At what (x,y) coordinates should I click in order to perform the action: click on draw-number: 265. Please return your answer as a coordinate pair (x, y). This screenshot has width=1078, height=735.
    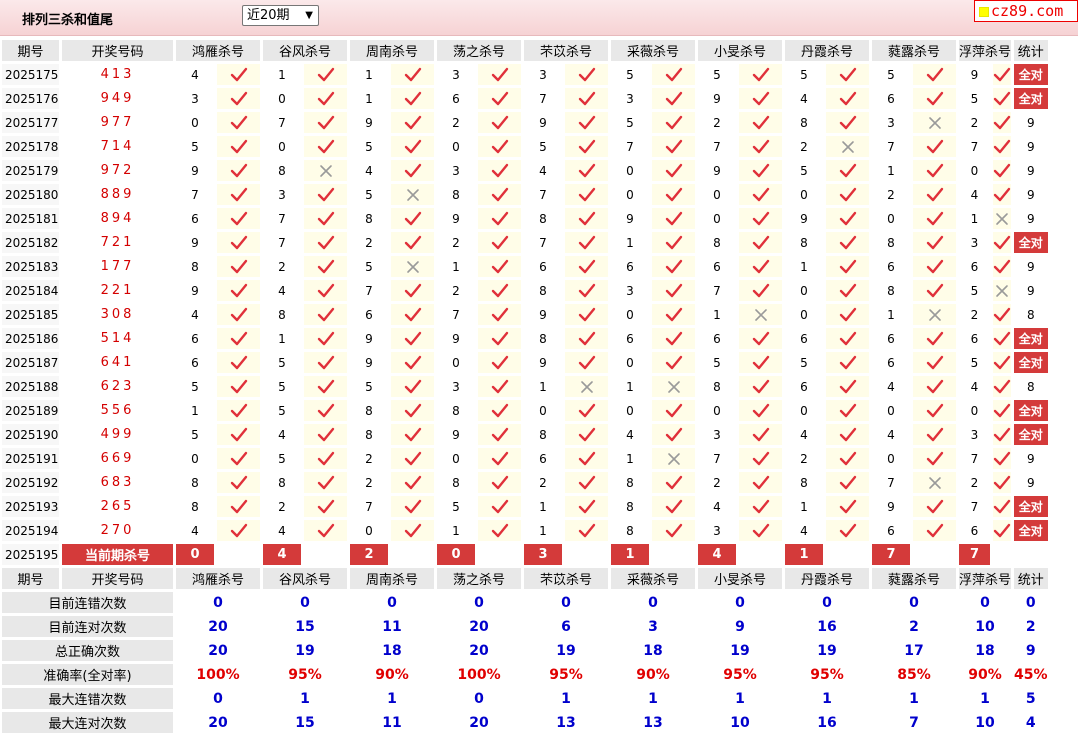
    Looking at the image, I should click on (117, 506).